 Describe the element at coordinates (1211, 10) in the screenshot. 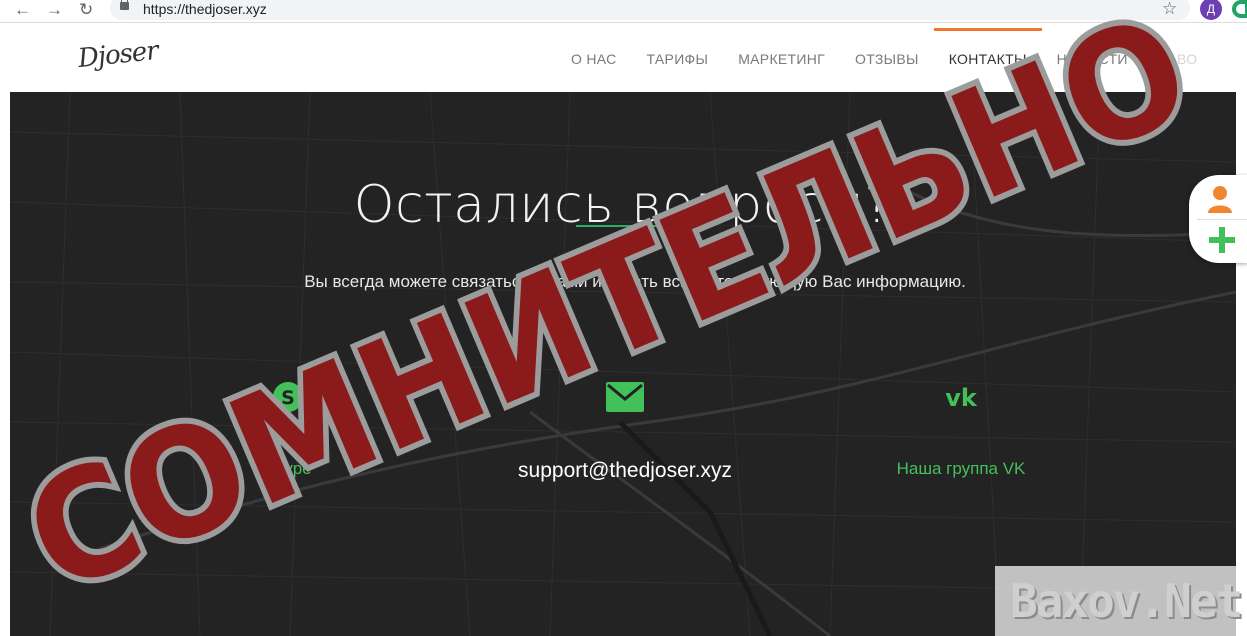

I see `profile-avatar: Д` at that location.